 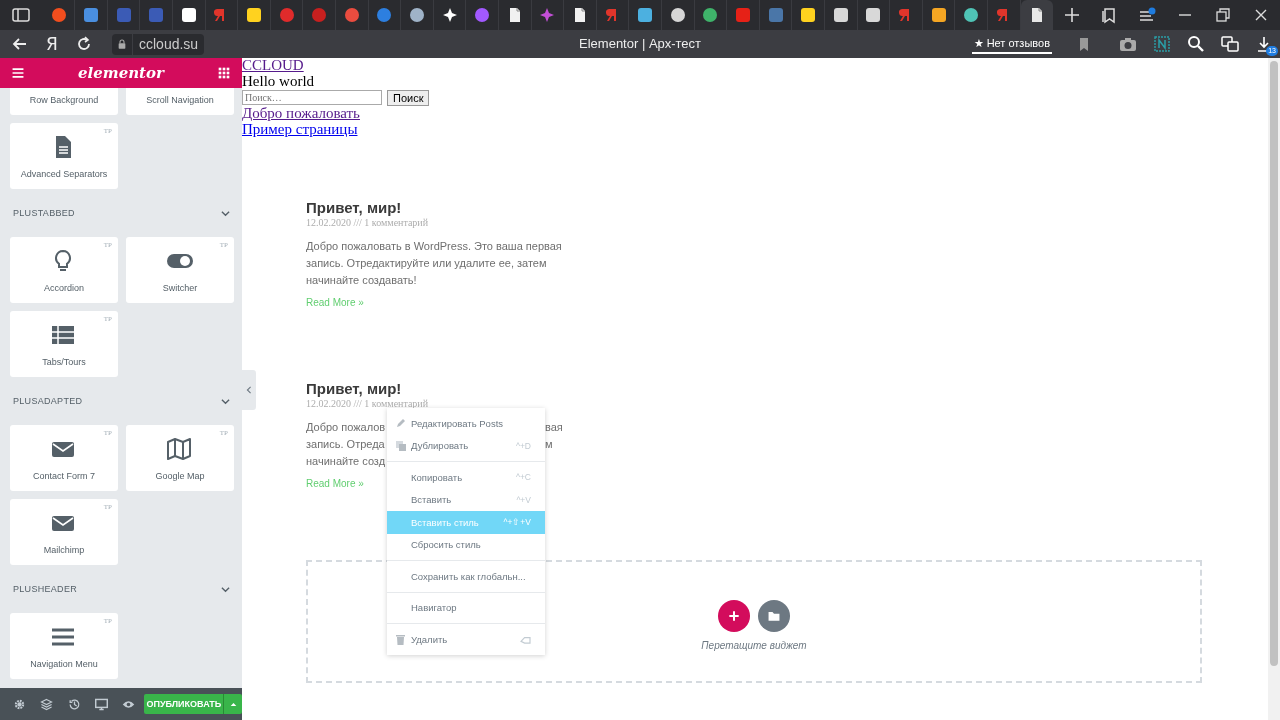 I want to click on map-icon, so click(x=180, y=449).